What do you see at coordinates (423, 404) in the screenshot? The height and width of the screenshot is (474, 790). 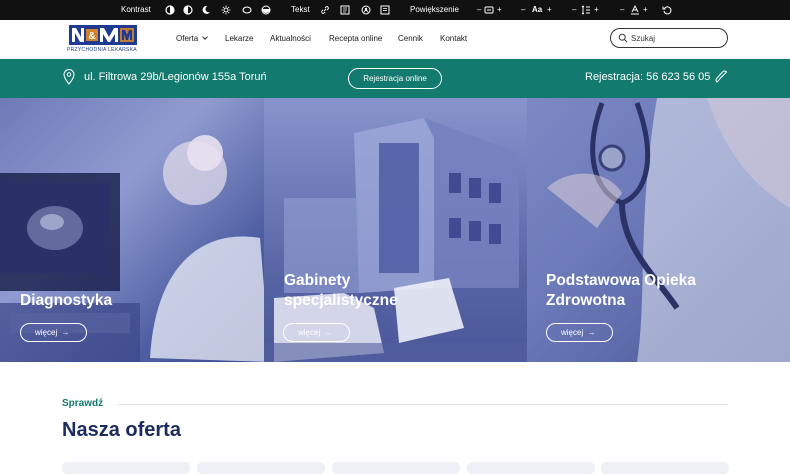 I see `divider` at bounding box center [423, 404].